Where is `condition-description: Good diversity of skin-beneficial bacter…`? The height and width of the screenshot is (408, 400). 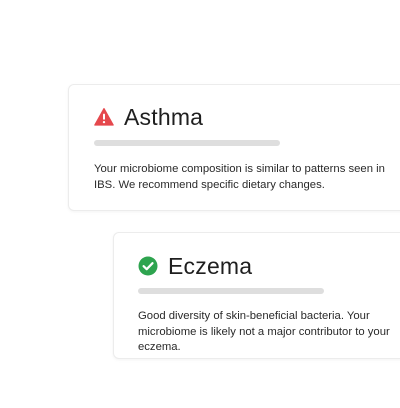
condition-description: Good diversity of skin-beneficial bacter… is located at coordinates (264, 331).